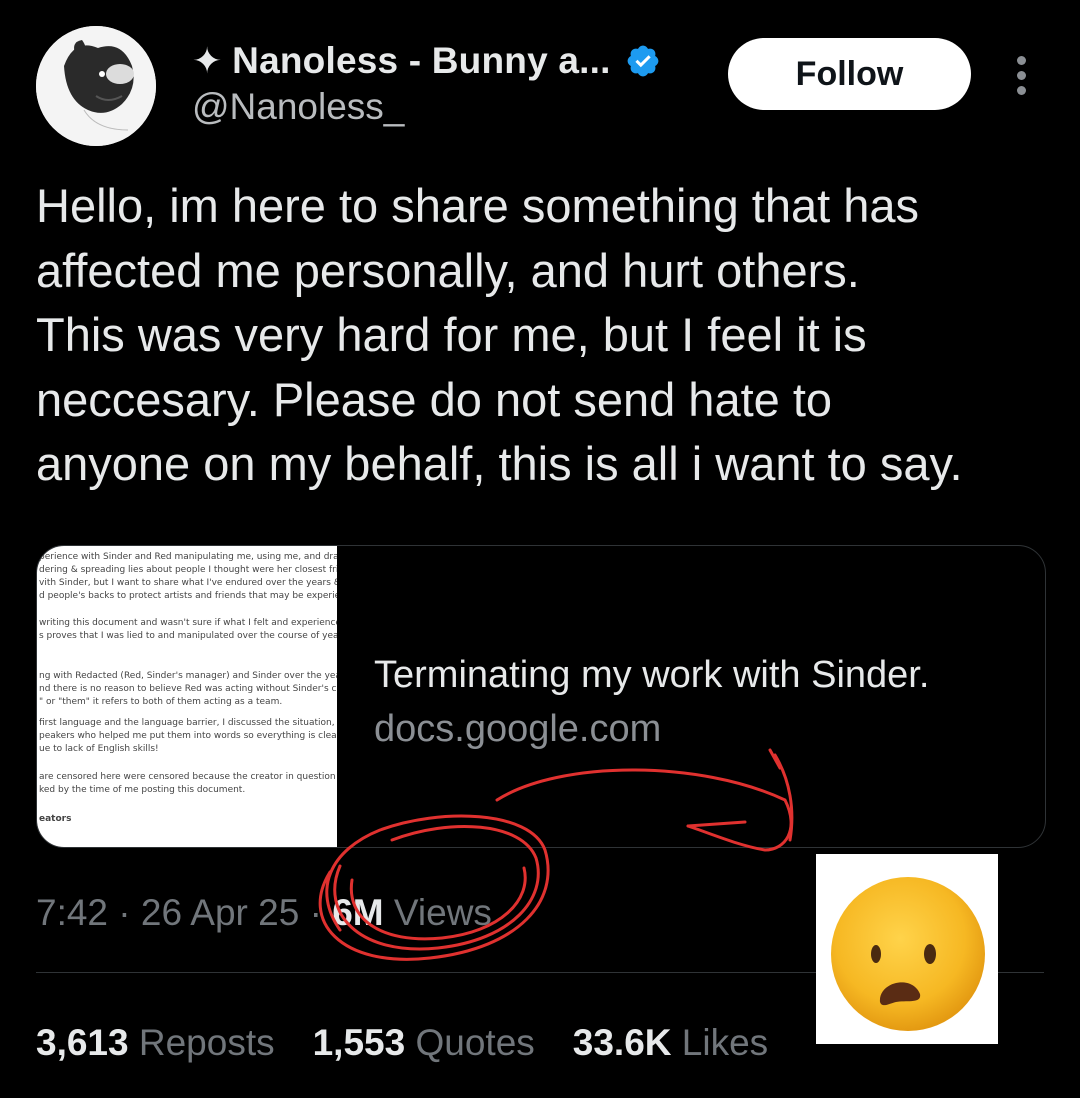 This screenshot has width=1080, height=1098. What do you see at coordinates (82, 1042) in the screenshot?
I see `reposts-count: 3,613` at bounding box center [82, 1042].